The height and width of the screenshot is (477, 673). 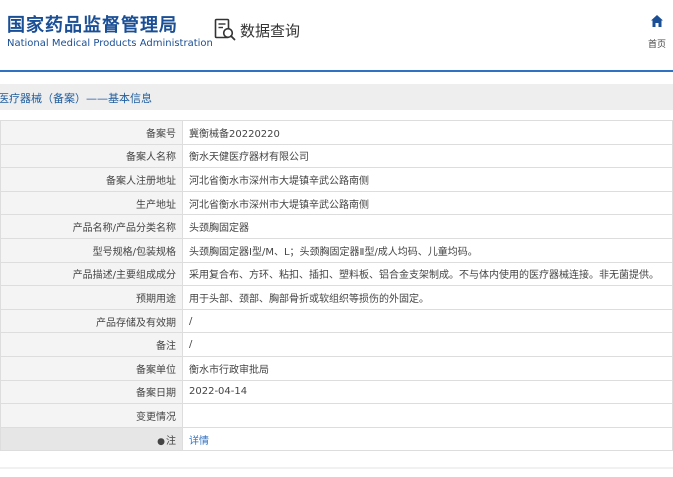 What do you see at coordinates (110, 43) in the screenshot?
I see `org-name-en: National Medical Products Administration` at bounding box center [110, 43].